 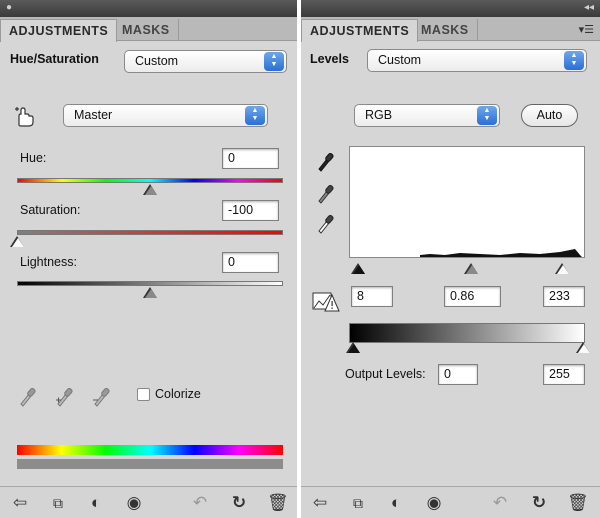 What do you see at coordinates (584, 348) in the screenshot?
I see `output-white-thumb-fill` at bounding box center [584, 348].